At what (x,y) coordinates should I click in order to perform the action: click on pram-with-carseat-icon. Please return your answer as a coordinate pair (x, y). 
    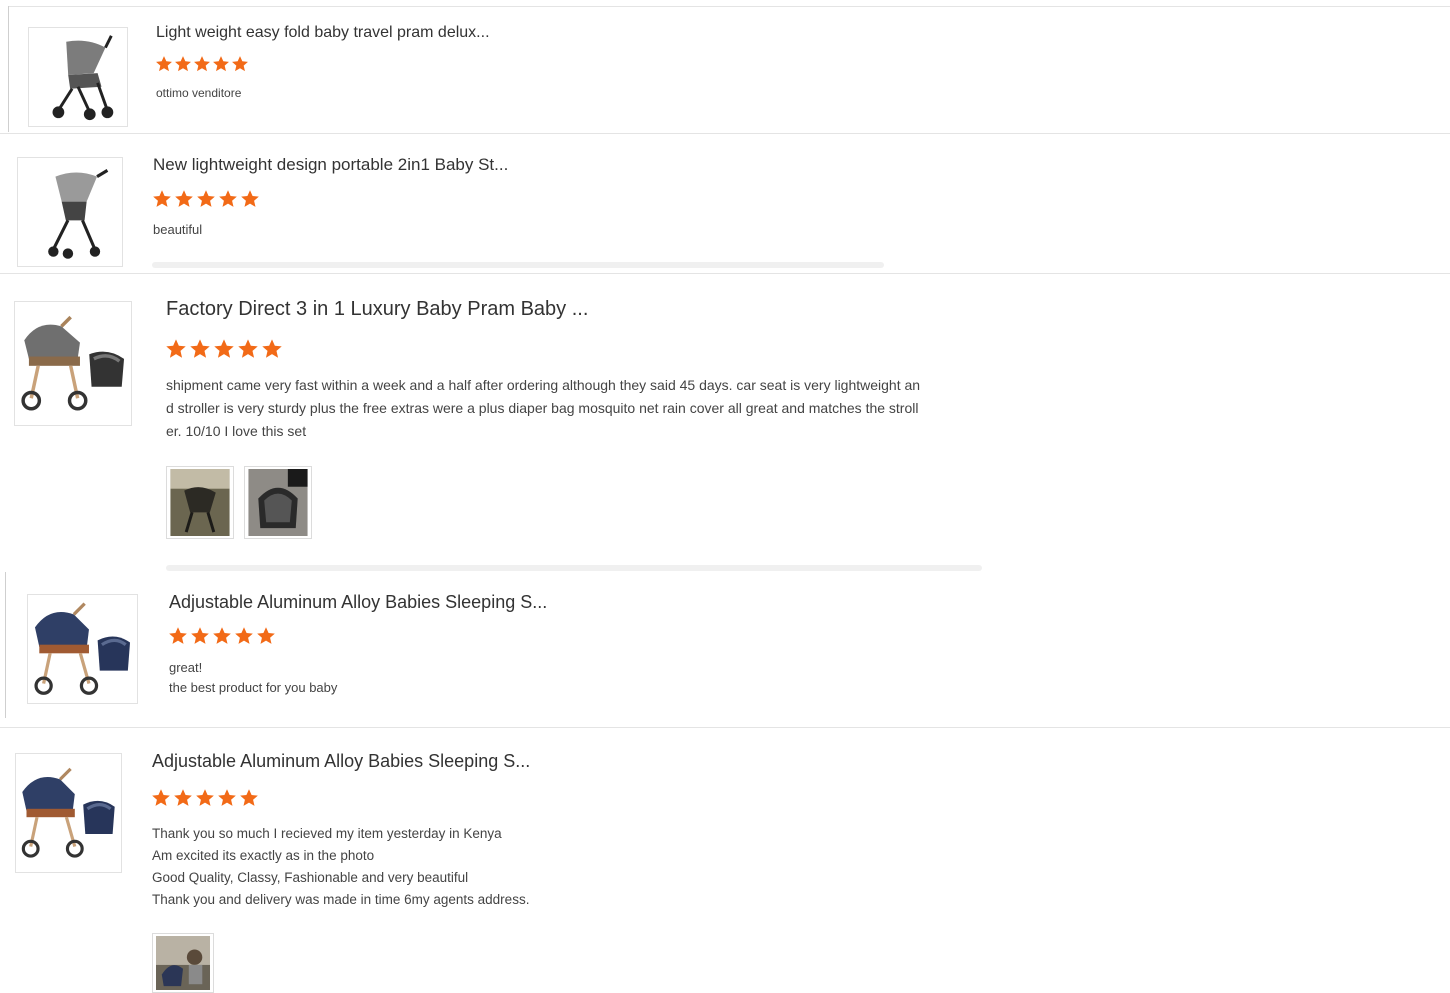
    Looking at the image, I should click on (73, 363).